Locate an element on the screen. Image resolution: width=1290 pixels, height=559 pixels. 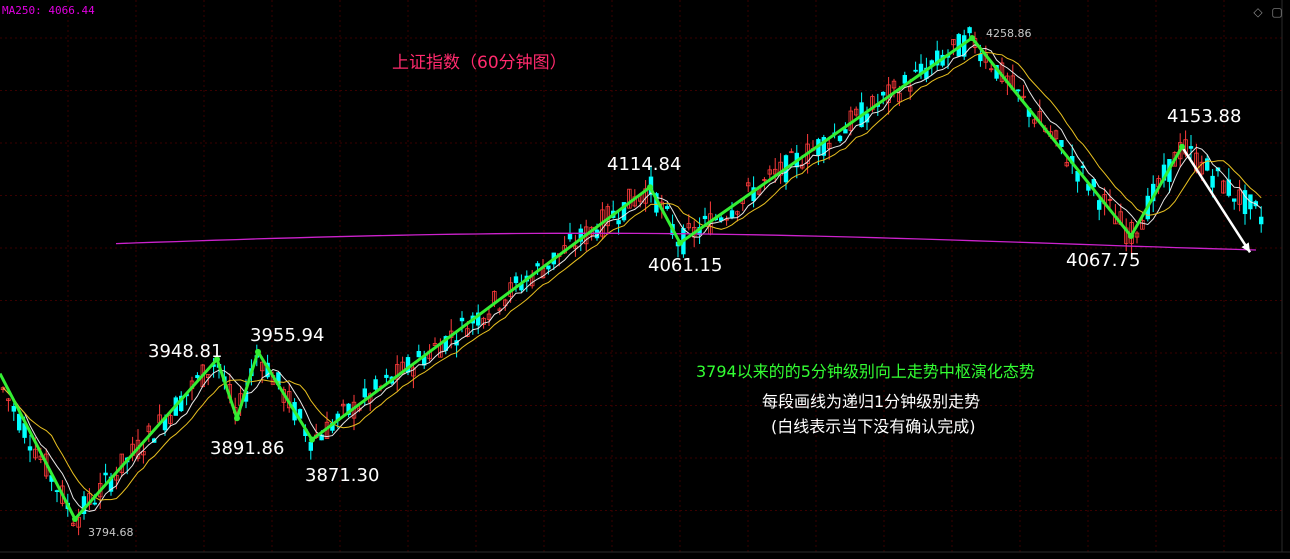
ma250-line is located at coordinates (686, 241).